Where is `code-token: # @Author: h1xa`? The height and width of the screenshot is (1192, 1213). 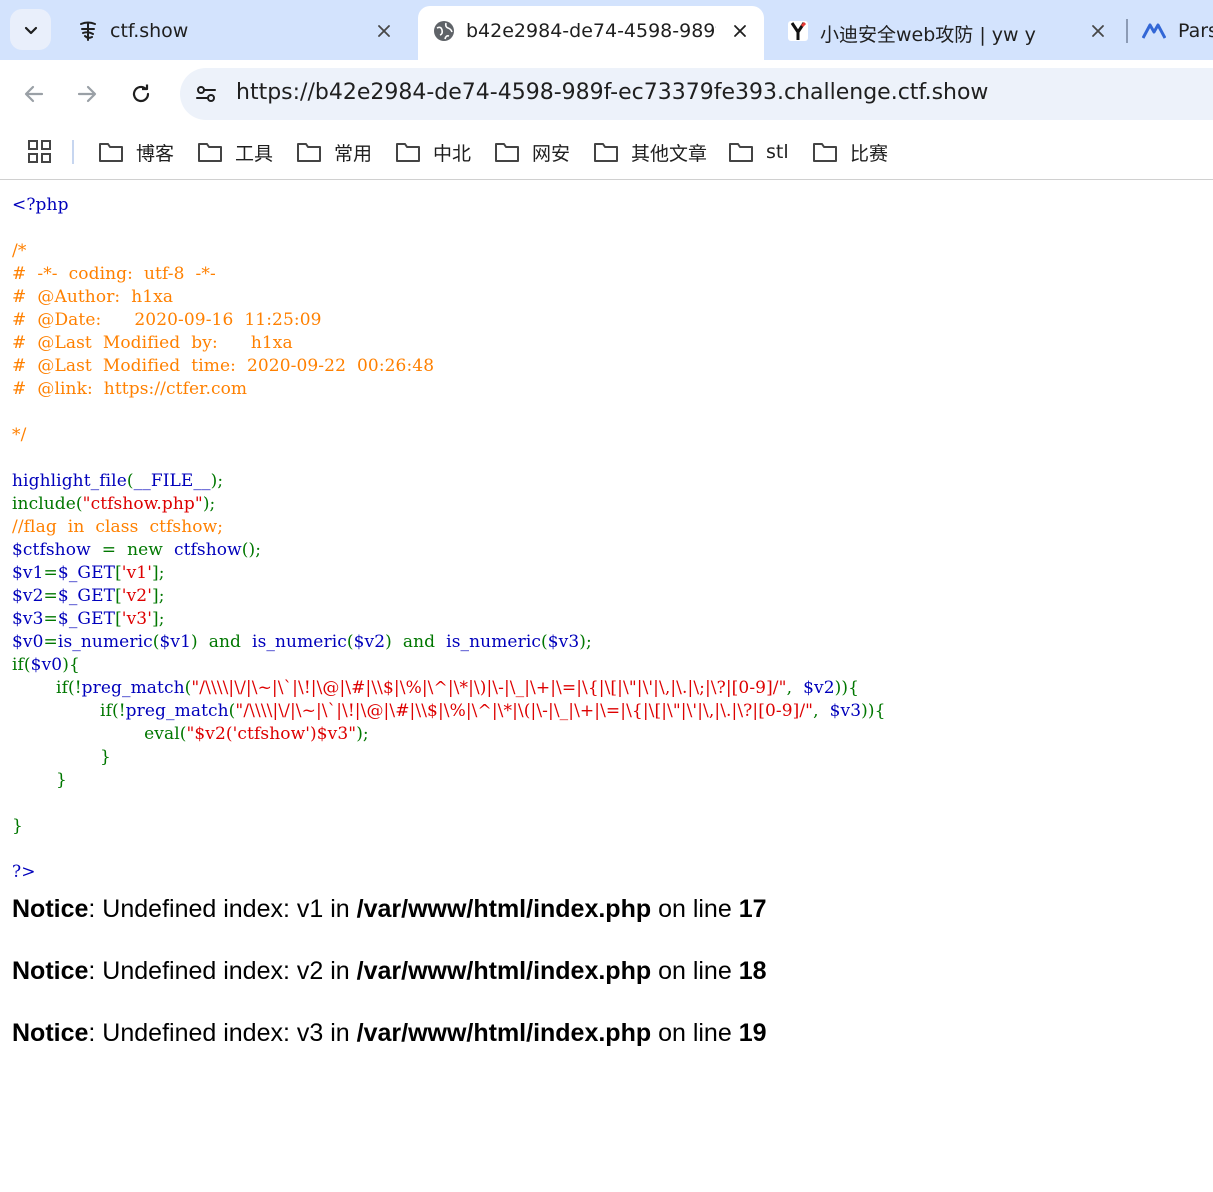
code-token: # @Author: h1xa is located at coordinates (93, 297).